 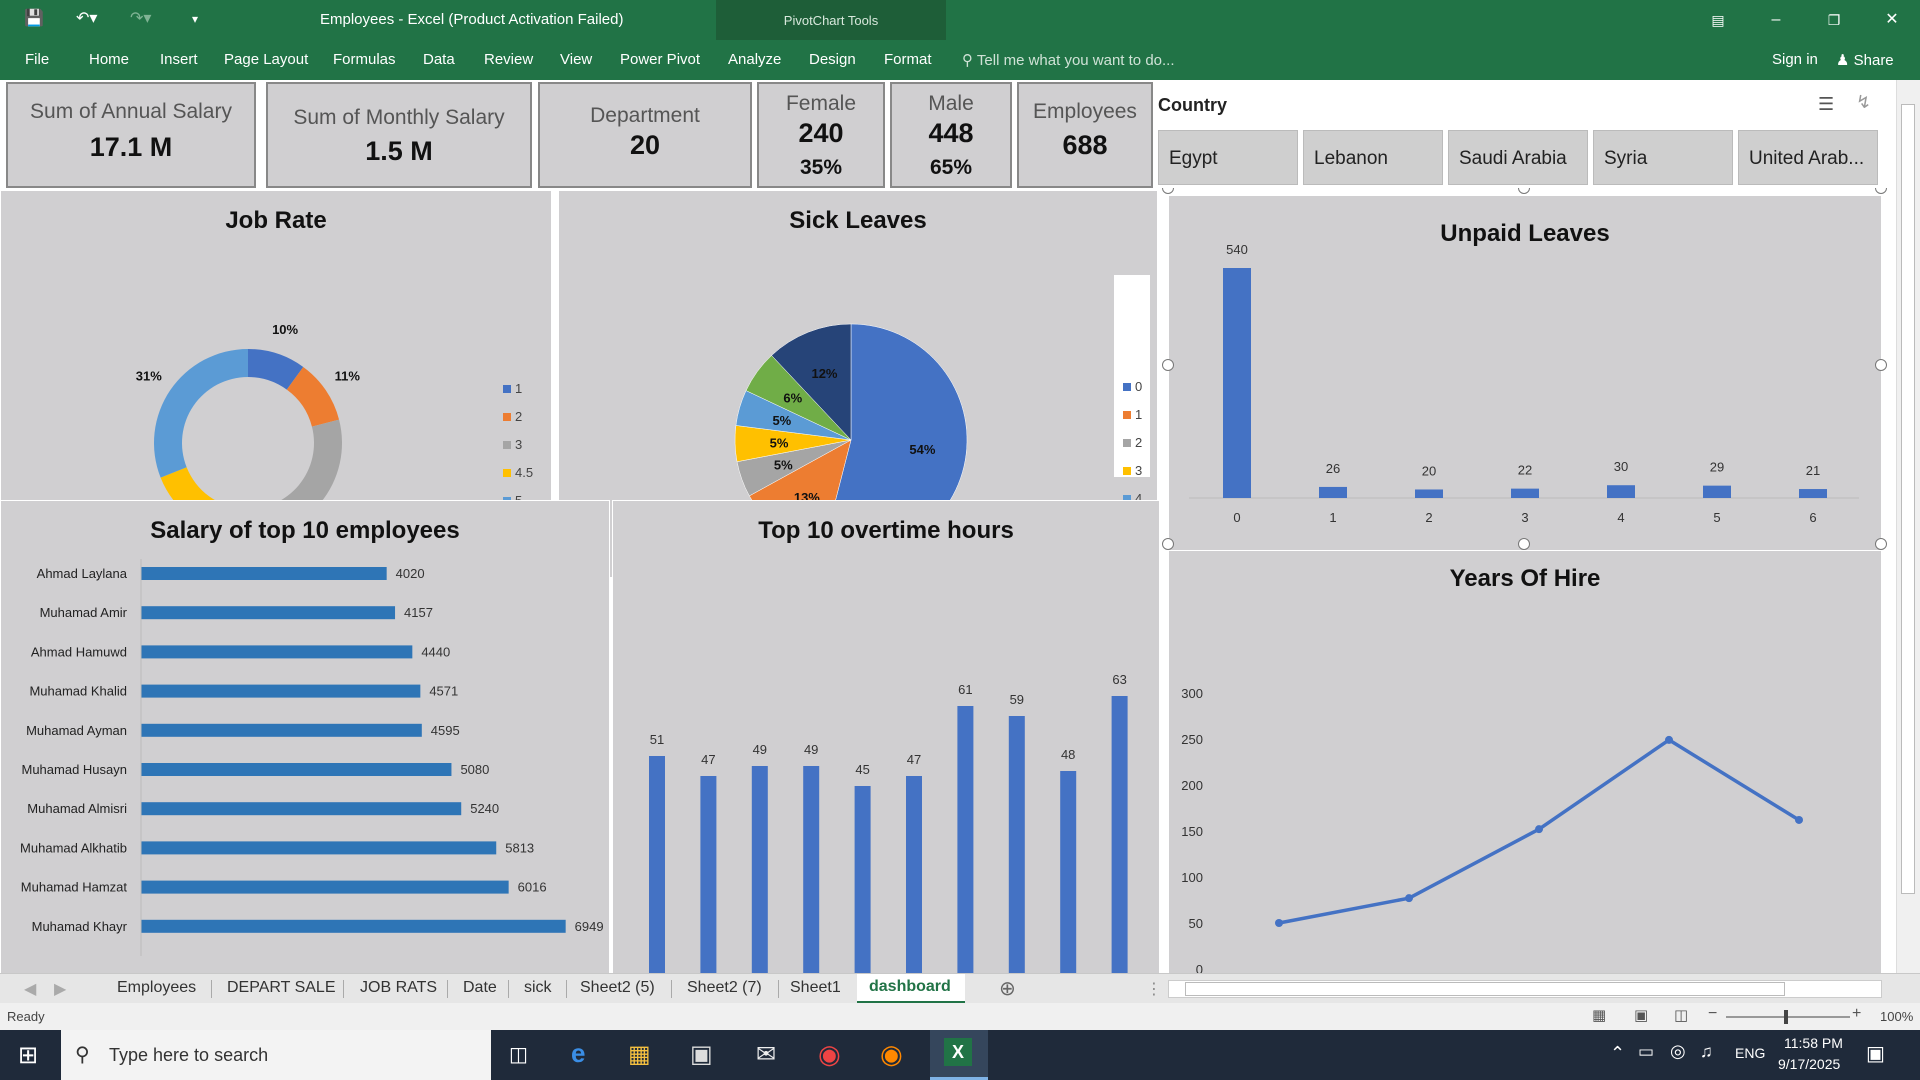 What do you see at coordinates (922, 449) in the screenshot?
I see `slice-label: 54%` at bounding box center [922, 449].